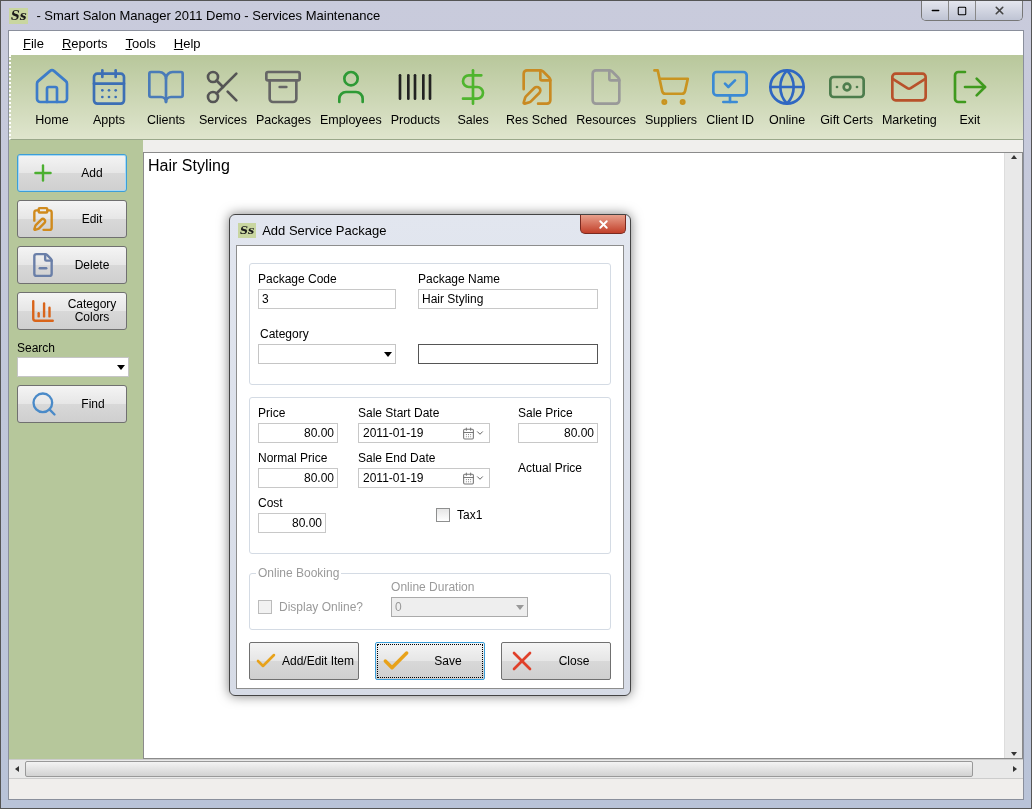  I want to click on toolbar-button: Packages, so click(283, 97).